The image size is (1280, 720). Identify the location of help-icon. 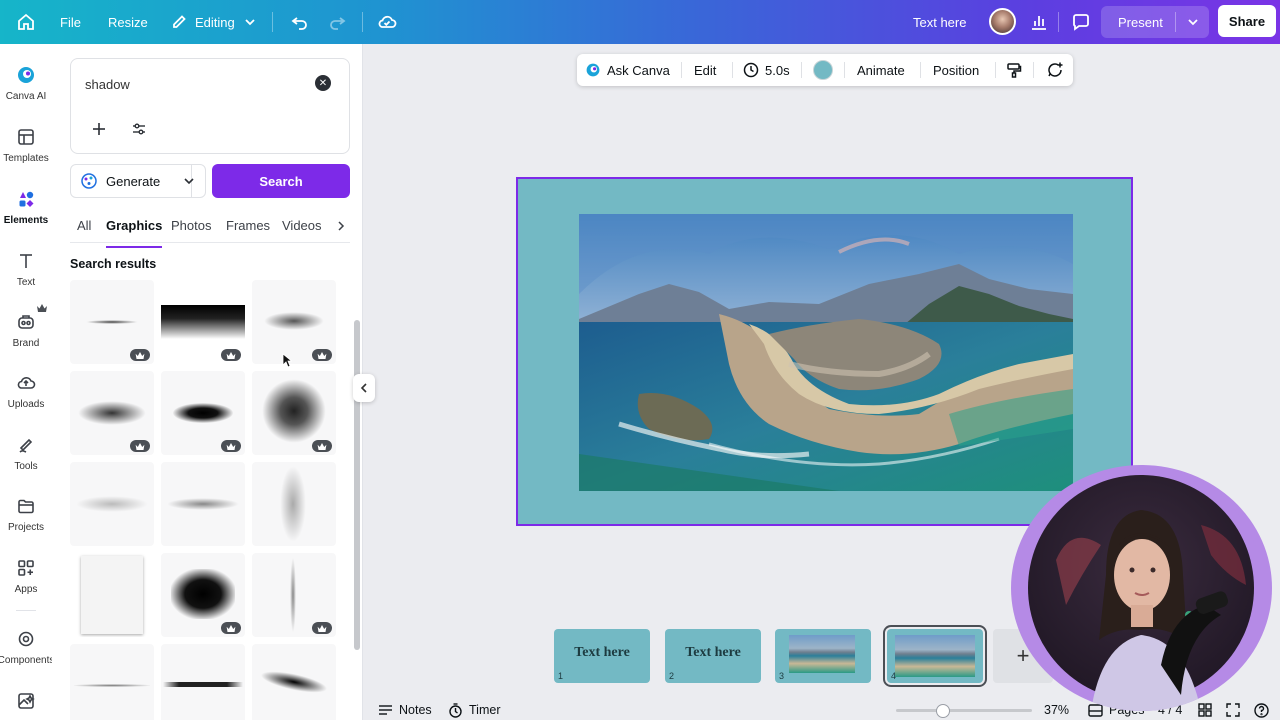
(1261, 710).